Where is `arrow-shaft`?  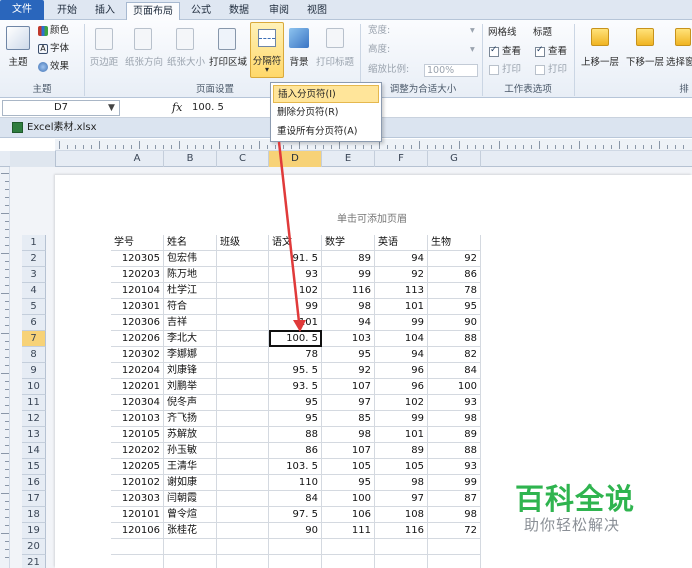
arrow-shaft is located at coordinates (289, 232).